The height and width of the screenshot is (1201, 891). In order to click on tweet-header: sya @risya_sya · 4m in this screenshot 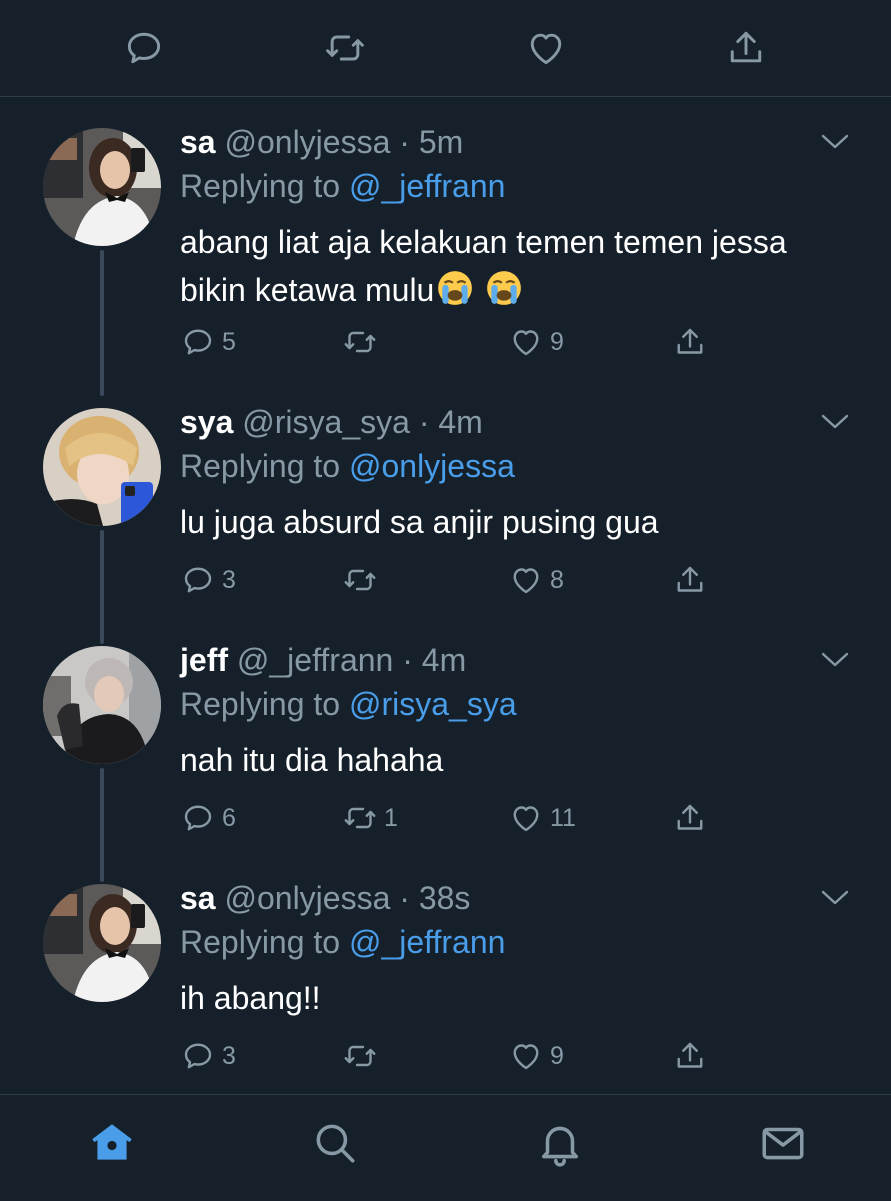, I will do `click(331, 422)`.